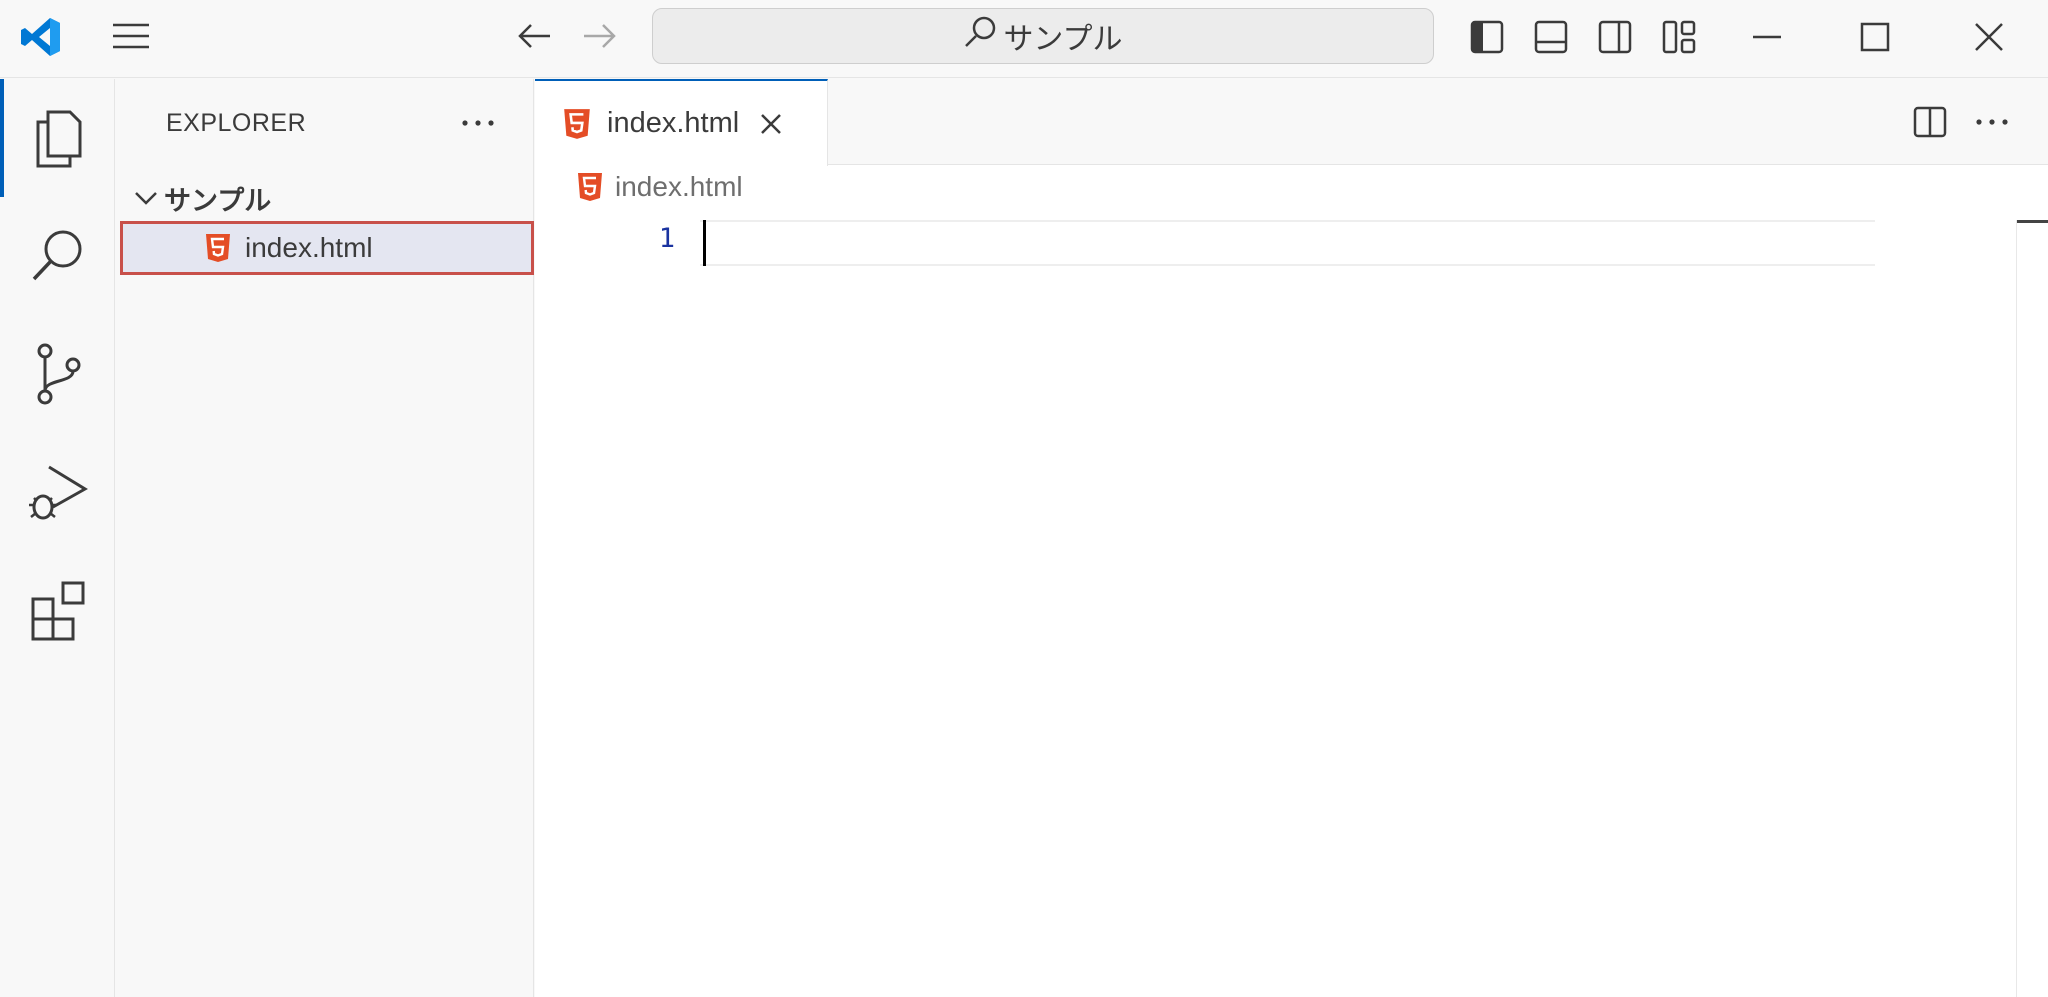  Describe the element at coordinates (1551, 37) in the screenshot. I see `toggle-panel-icon` at that location.